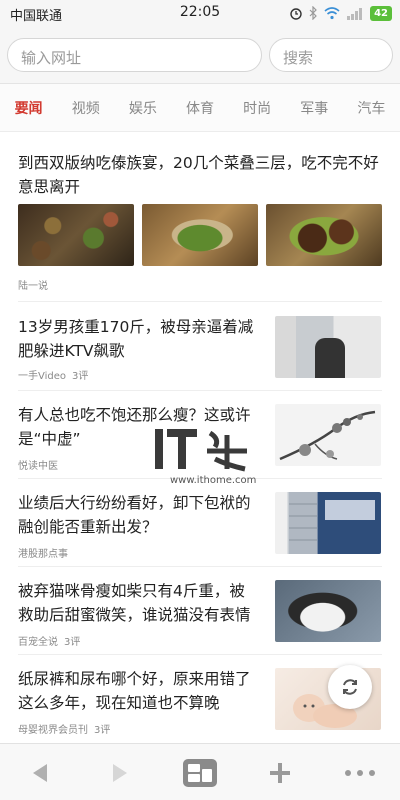  Describe the element at coordinates (314, 108) in the screenshot. I see `tab-military: 军事` at that location.